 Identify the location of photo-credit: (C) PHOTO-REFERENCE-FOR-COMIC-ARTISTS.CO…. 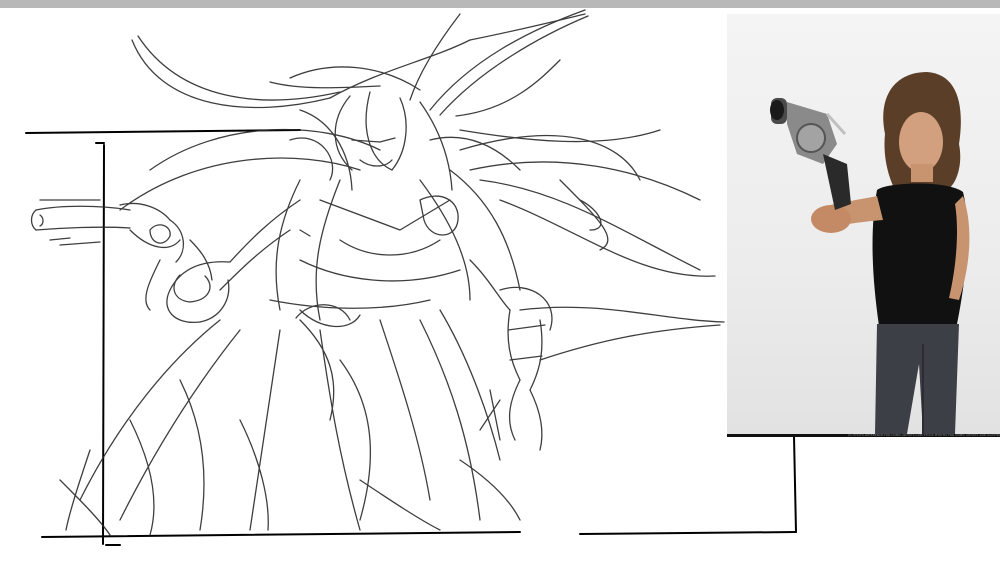
(924, 435).